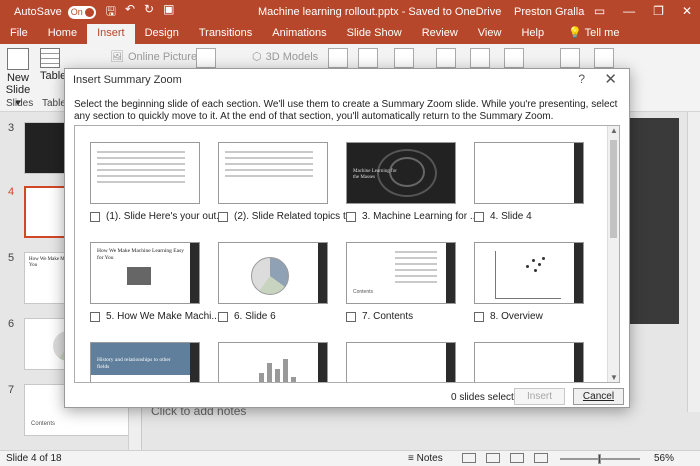  Describe the element at coordinates (613, 254) in the screenshot. I see `grid-scrollbar: ▲ ▼` at that location.